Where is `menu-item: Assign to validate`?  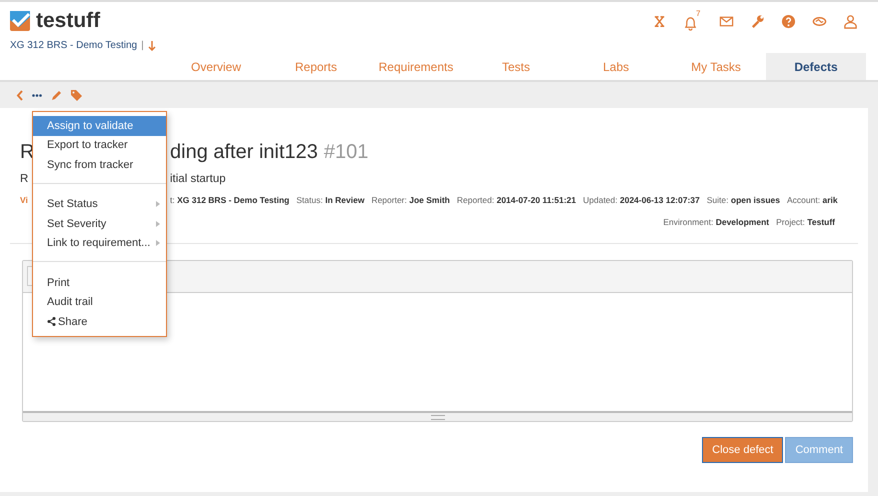
menu-item: Assign to validate is located at coordinates (99, 126).